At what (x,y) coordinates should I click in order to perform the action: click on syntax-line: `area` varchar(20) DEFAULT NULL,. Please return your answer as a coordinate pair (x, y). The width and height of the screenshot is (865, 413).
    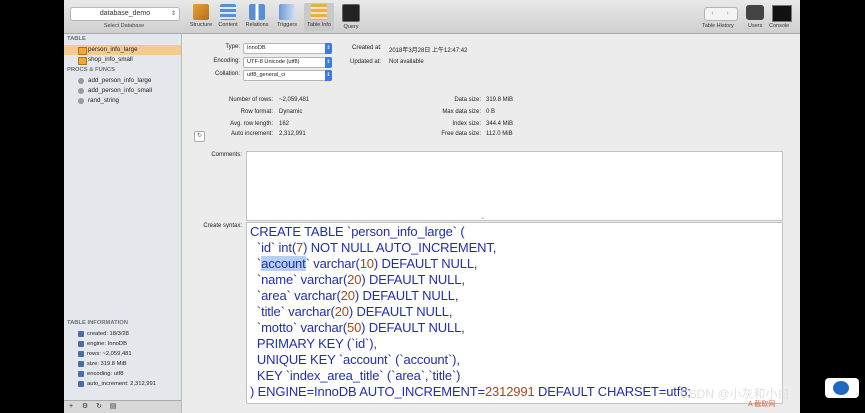
    Looking at the image, I should click on (354, 295).